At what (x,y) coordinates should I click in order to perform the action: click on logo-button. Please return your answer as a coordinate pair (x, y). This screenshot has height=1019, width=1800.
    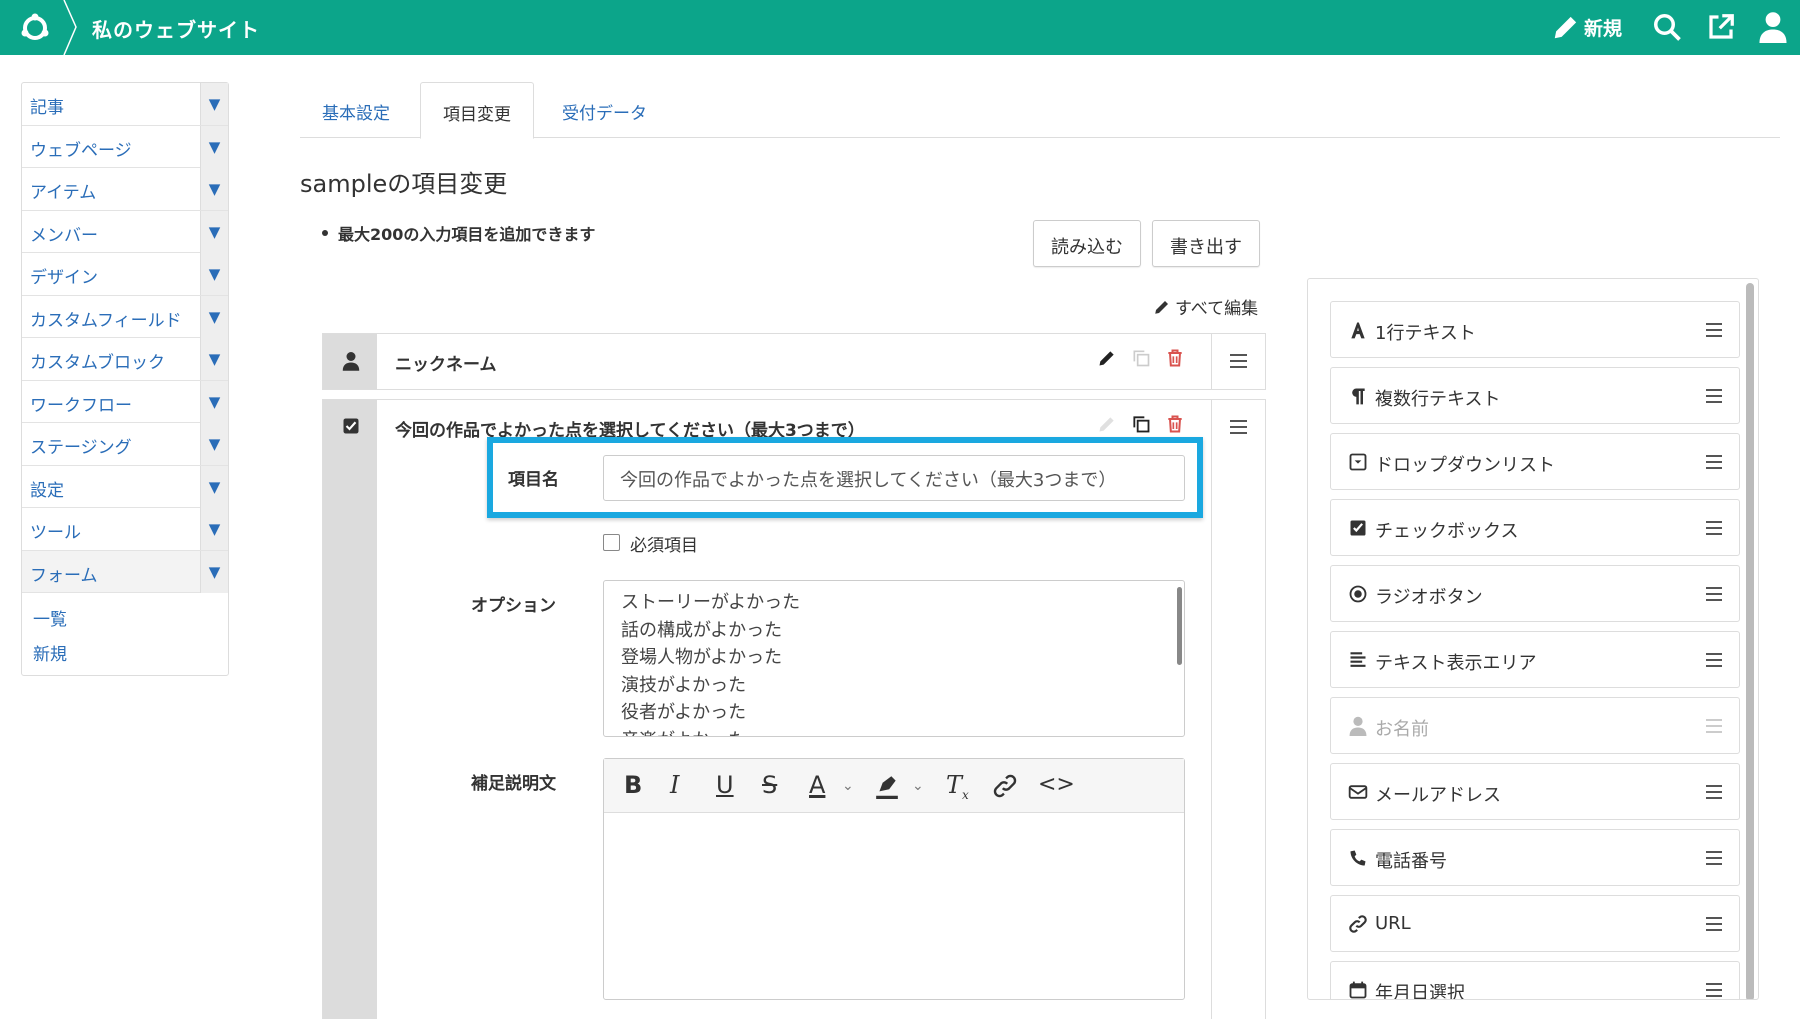
    Looking at the image, I should click on (38, 27).